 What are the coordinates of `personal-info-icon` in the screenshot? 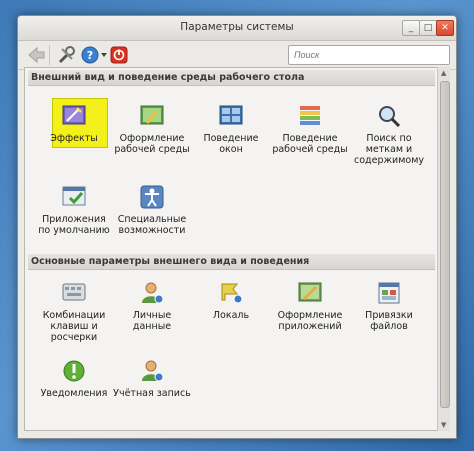 It's located at (153, 293).